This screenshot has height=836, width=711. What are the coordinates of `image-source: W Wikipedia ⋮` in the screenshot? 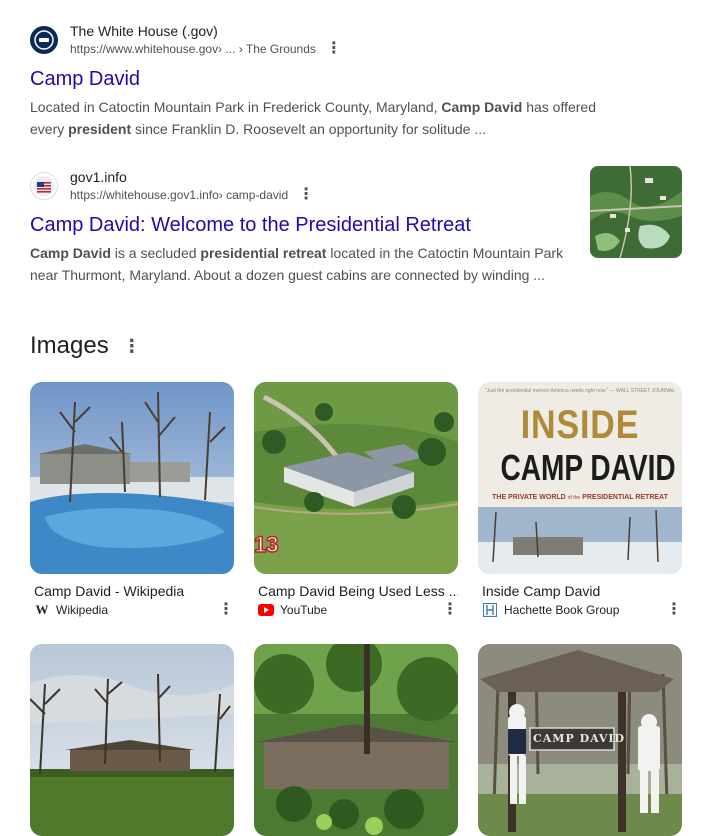 It's located at (132, 610).